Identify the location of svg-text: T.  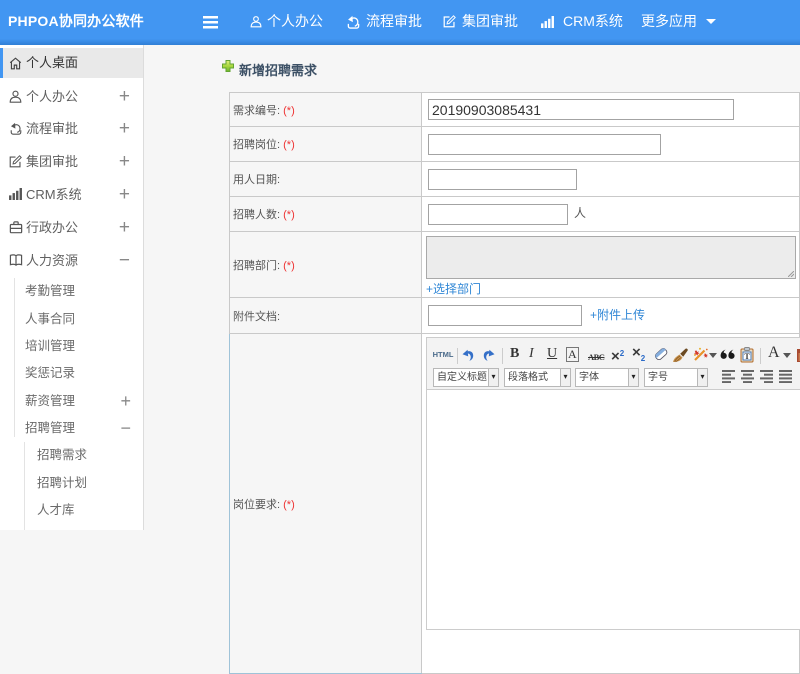
(747, 356).